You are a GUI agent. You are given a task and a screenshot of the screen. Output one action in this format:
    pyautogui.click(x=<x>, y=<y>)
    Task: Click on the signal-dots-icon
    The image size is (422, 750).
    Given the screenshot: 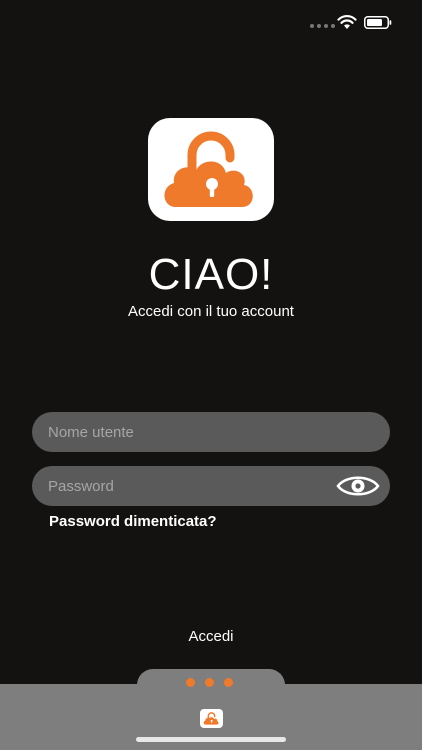 What is the action you would take?
    pyautogui.click(x=322, y=26)
    